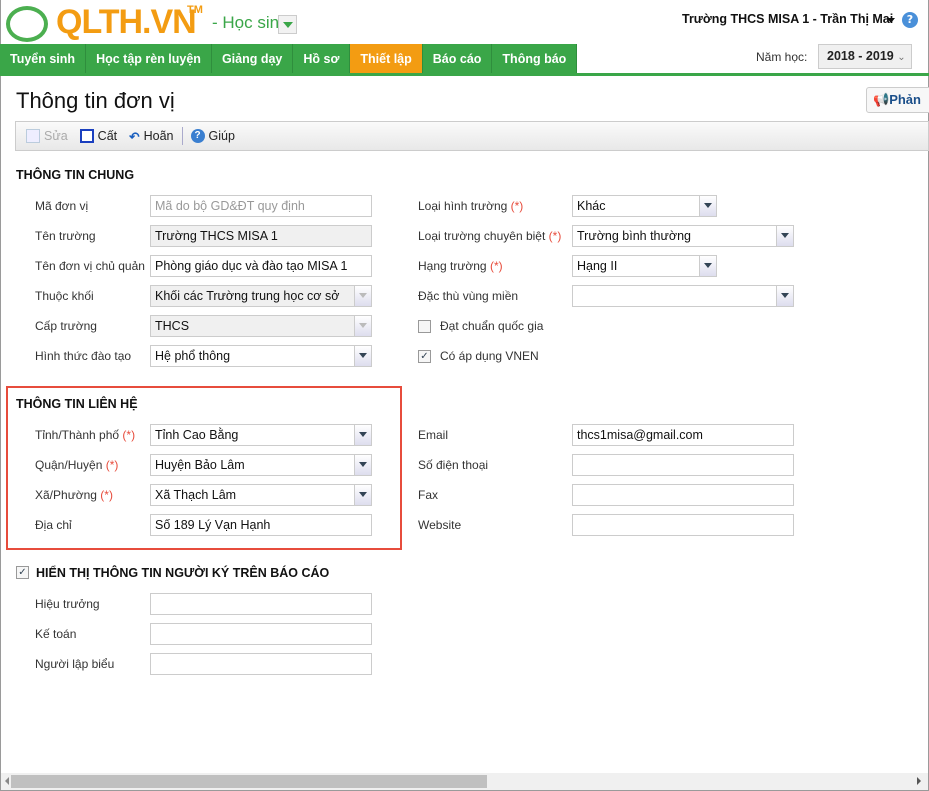  I want to click on tab-tuyen-sinh: Tuyển sinh, so click(43, 59).